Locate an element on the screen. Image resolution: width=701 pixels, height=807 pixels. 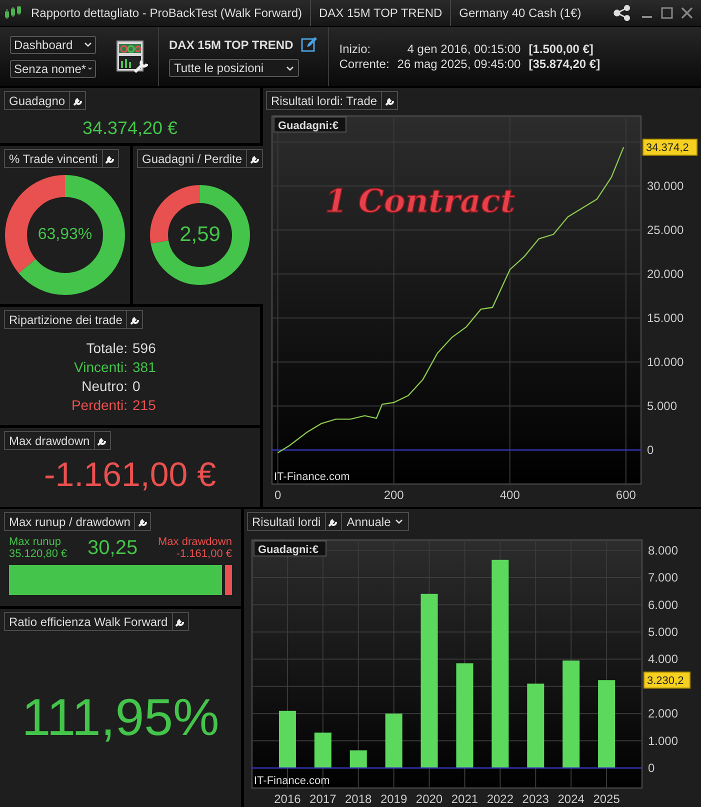
axis-label: 2019 is located at coordinates (394, 799).